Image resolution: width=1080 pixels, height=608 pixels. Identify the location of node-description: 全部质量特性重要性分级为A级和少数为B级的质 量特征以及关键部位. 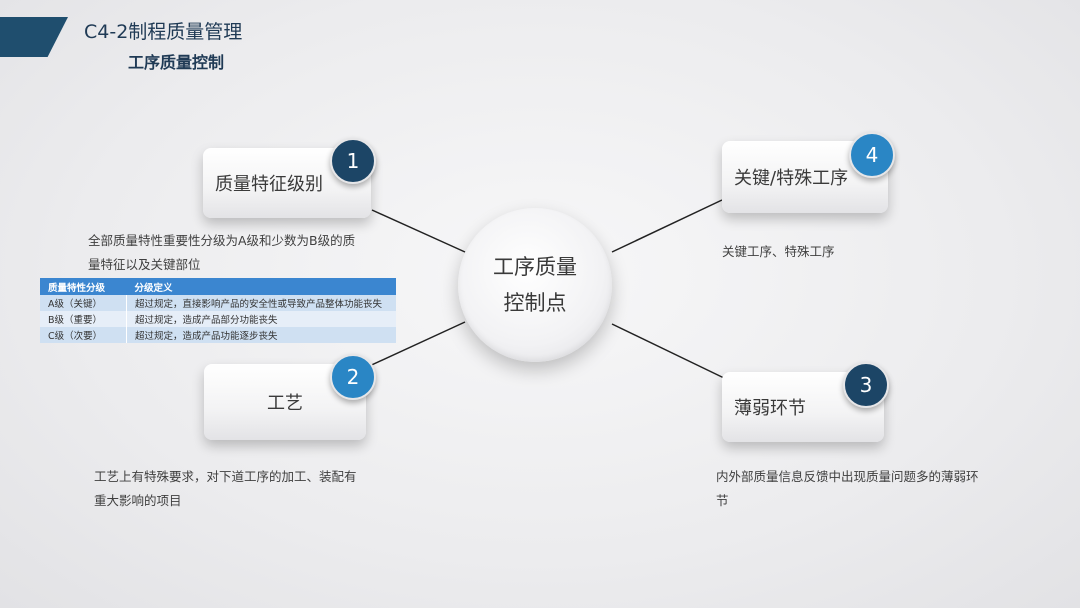
(222, 252).